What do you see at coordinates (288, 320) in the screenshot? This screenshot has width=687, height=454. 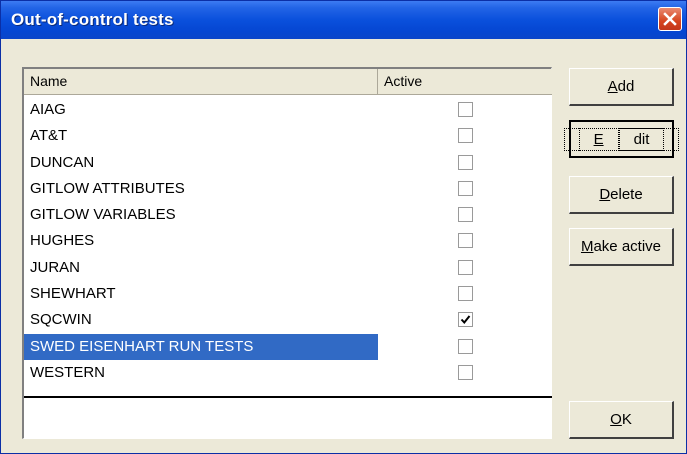 I see `list-item: SQCWIN` at bounding box center [288, 320].